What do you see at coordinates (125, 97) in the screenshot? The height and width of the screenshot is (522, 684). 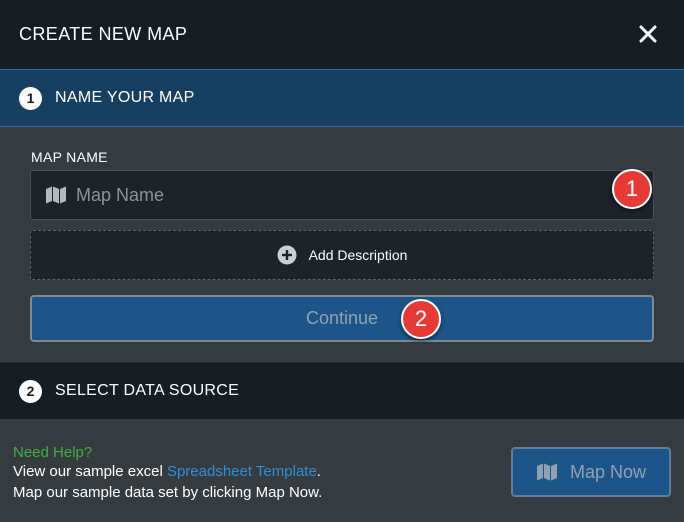 I see `step-label: NAME YOUR MAP` at bounding box center [125, 97].